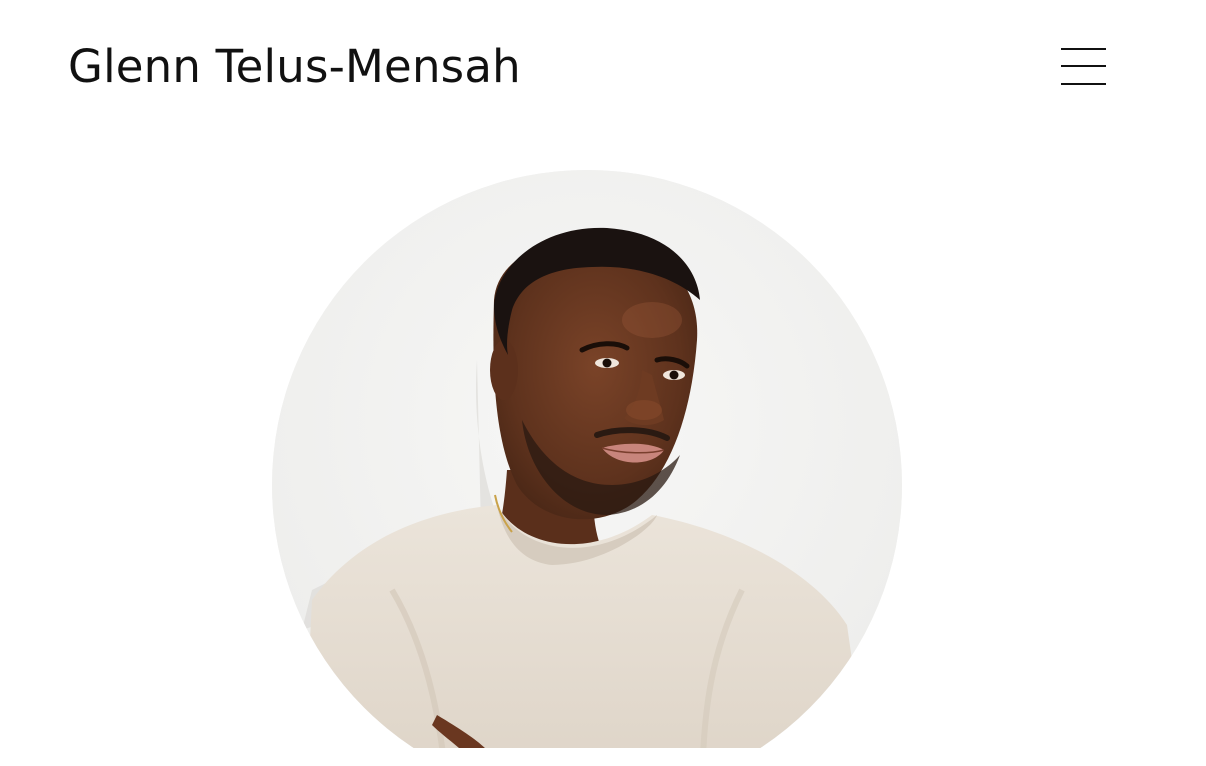 The height and width of the screenshot is (766, 1206). Describe the element at coordinates (1083, 84) in the screenshot. I see `menu-bar-bottom` at that location.